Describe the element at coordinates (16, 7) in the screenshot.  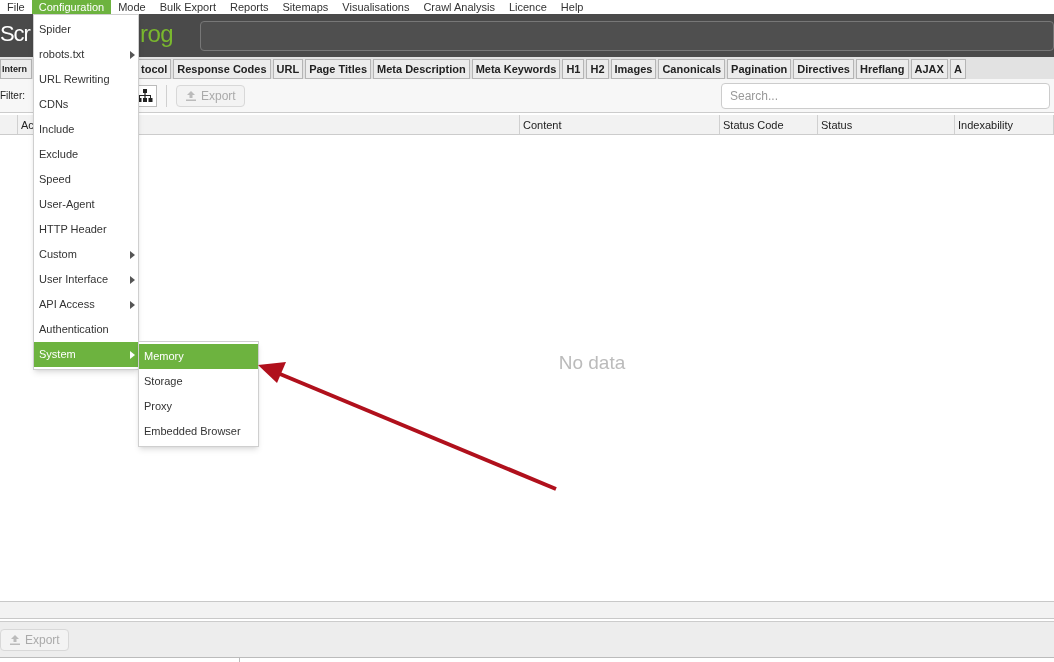
I see `menu-item: File` at that location.